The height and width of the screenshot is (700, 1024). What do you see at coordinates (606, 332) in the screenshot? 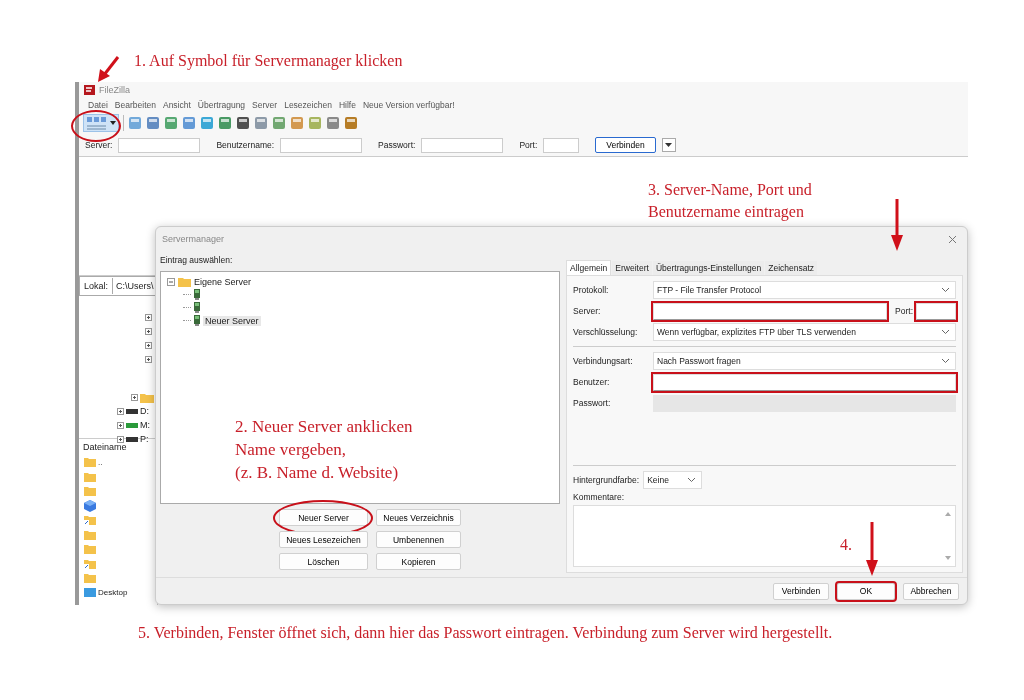
I see `field-label: Verschlüsselung:` at bounding box center [606, 332].